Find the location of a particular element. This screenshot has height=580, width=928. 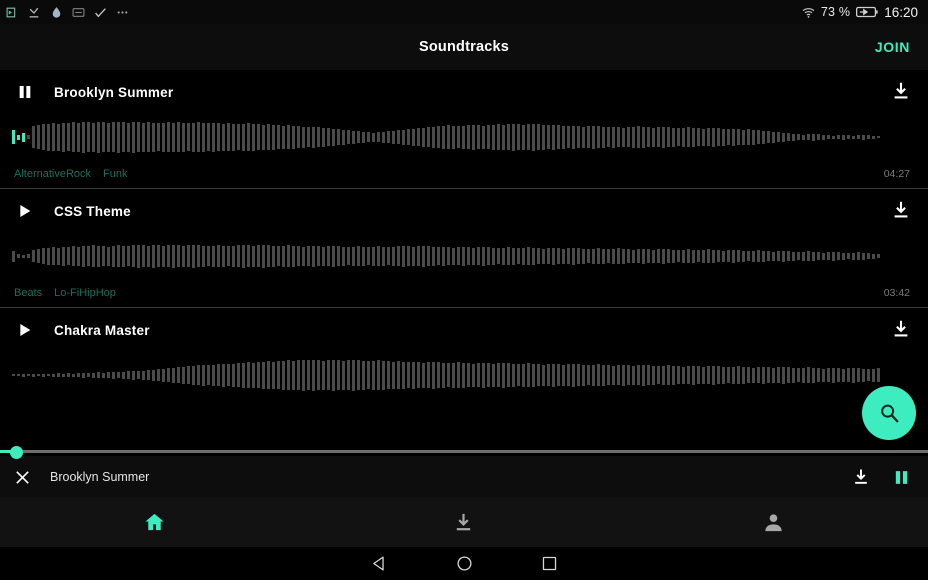

search-icon is located at coordinates (890, 413).